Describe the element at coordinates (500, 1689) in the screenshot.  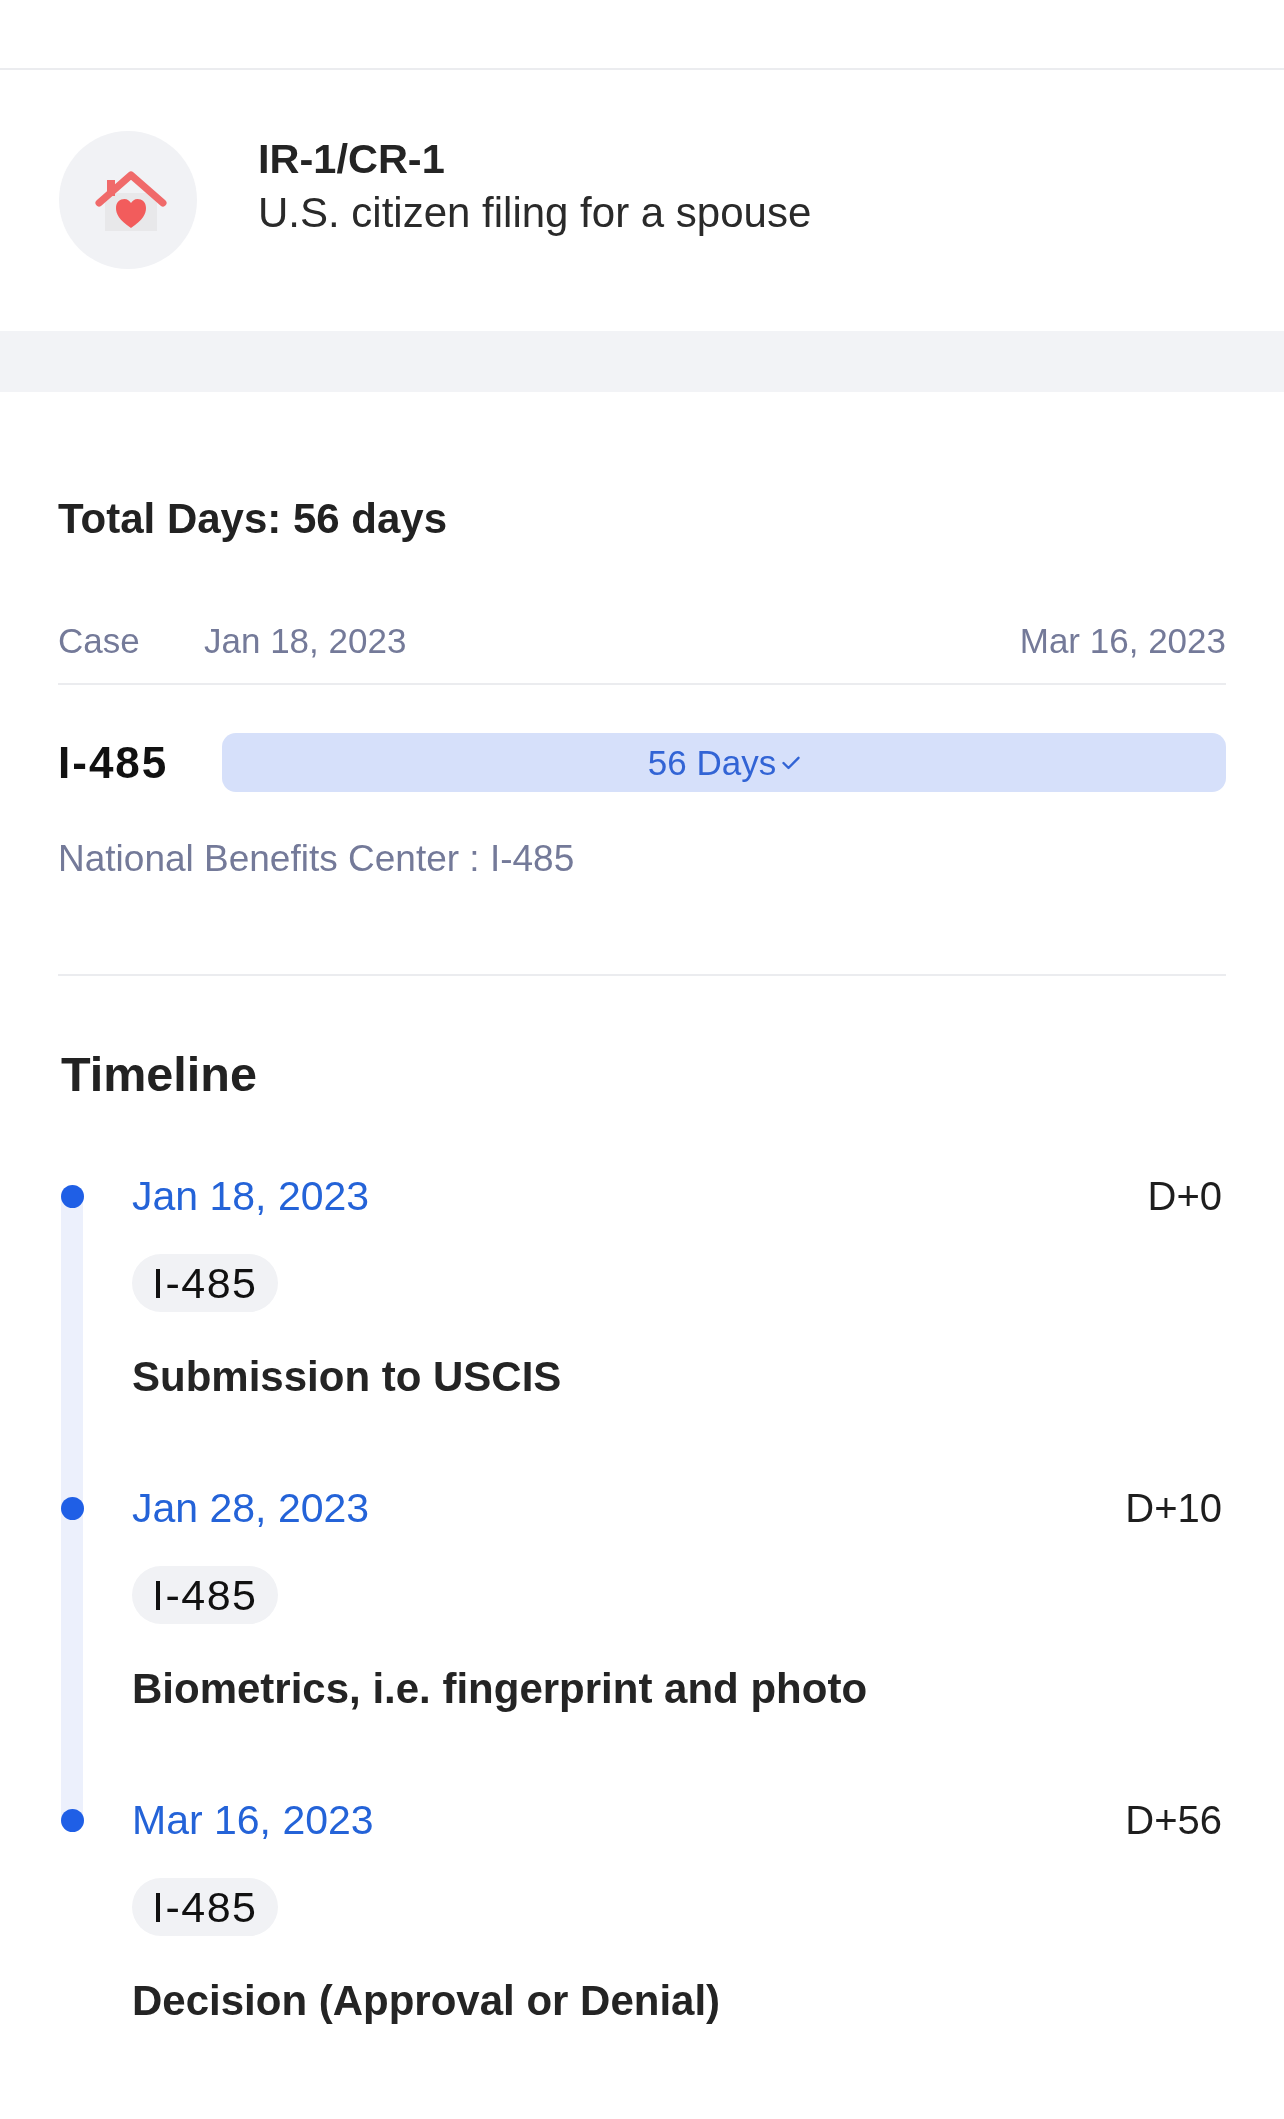
I see `event-title: Biometrics, i.e. fingerprint and photo` at that location.